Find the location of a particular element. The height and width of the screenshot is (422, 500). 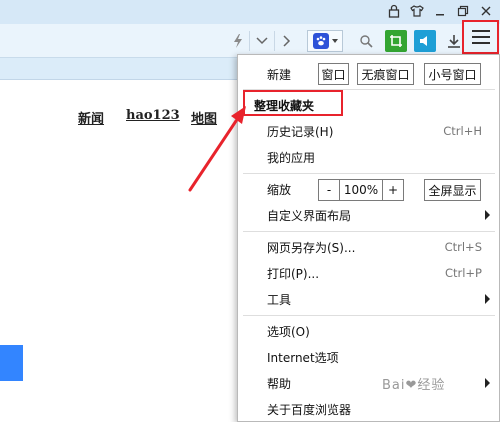

menu-item-options: 选项(O) is located at coordinates (369, 331).